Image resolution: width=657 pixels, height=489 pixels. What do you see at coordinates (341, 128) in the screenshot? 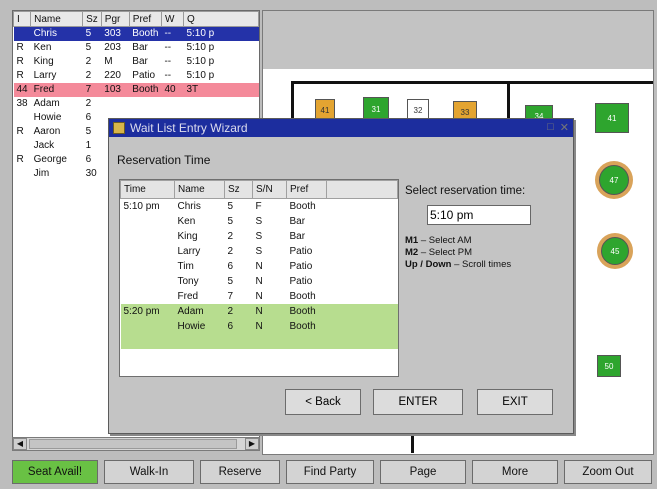
I see `dialog-titlebar: Wait List Entry Wizard` at bounding box center [341, 128].